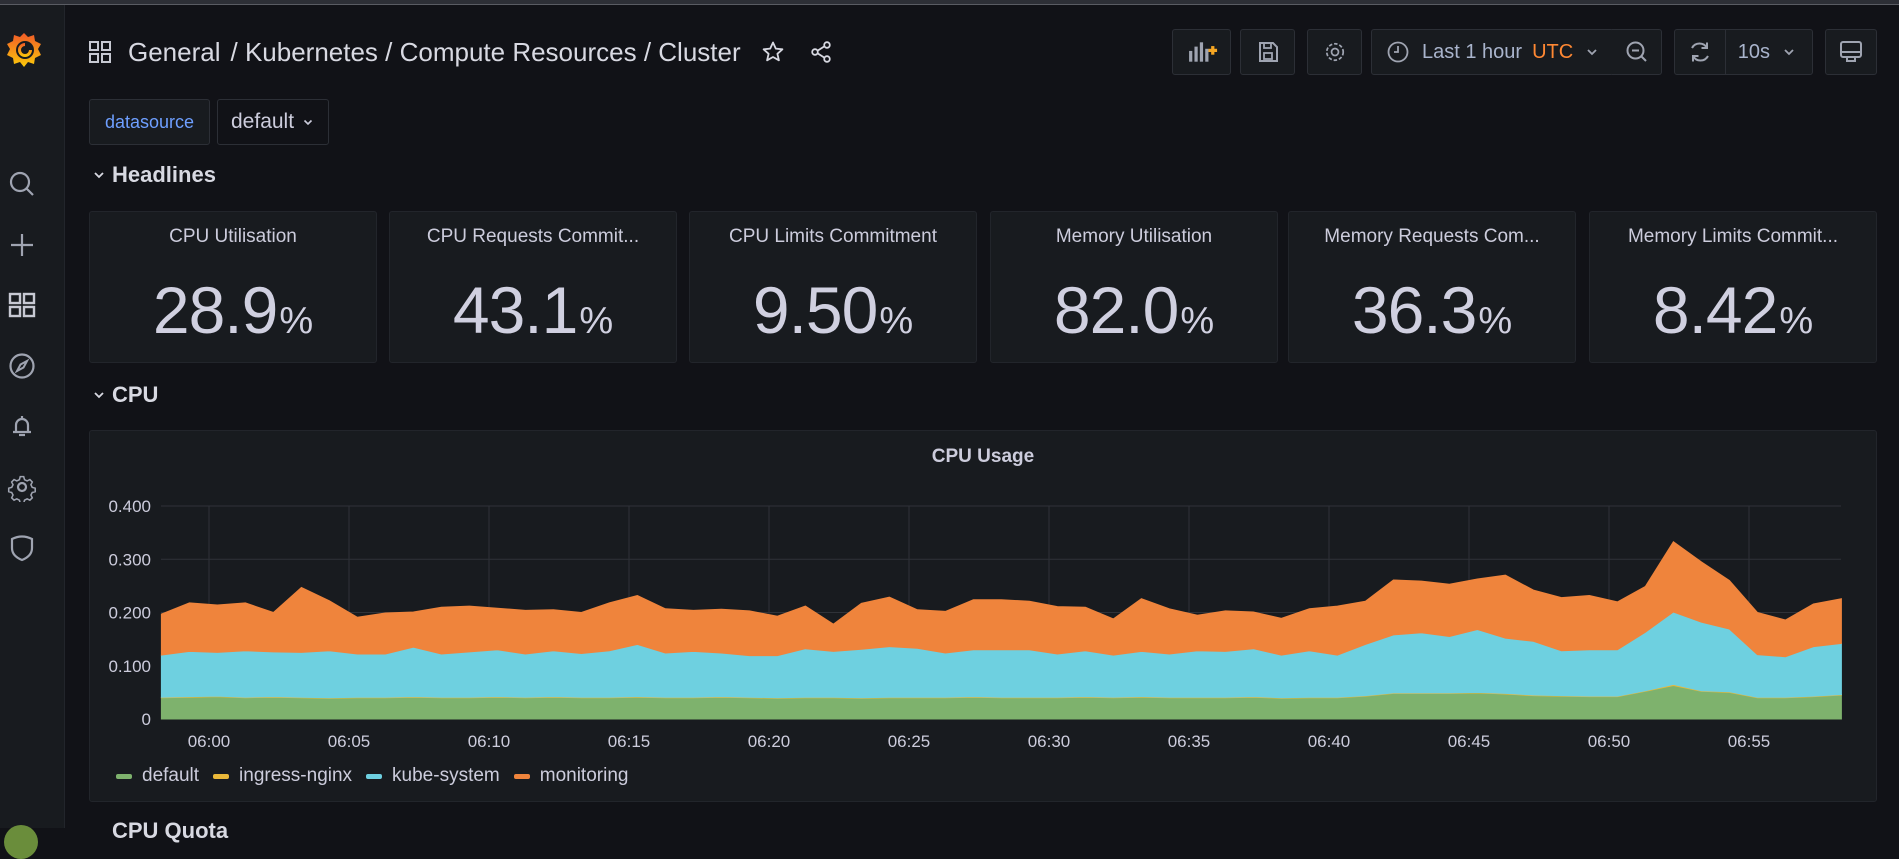 The image size is (1899, 859). I want to click on stat-title: CPU Utilisation, so click(233, 236).